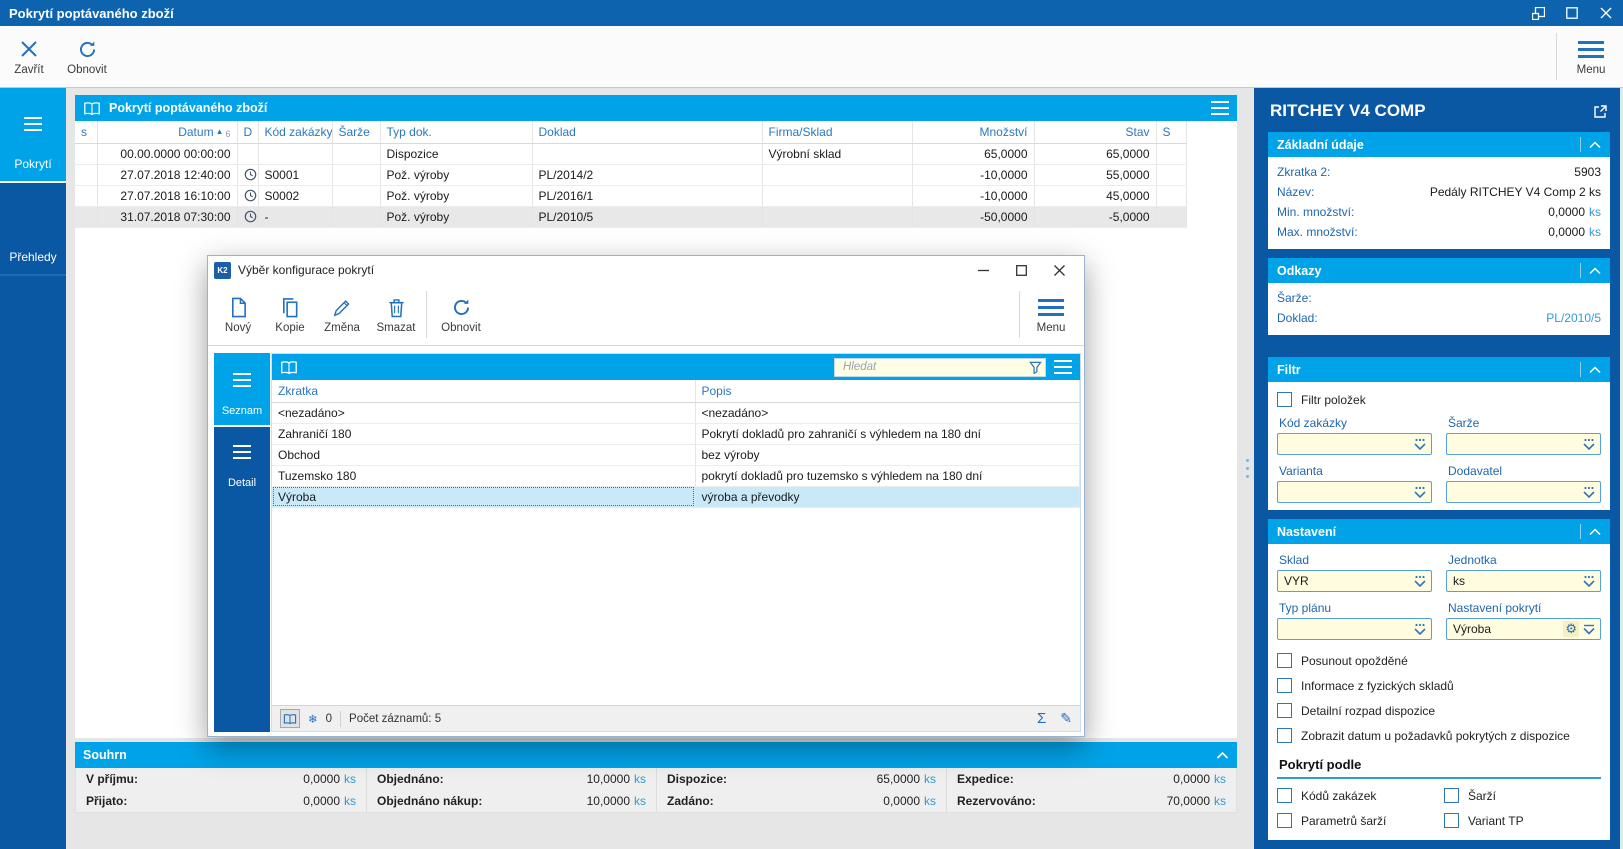 This screenshot has height=849, width=1623. I want to click on window-dock-icon, so click(1538, 13).